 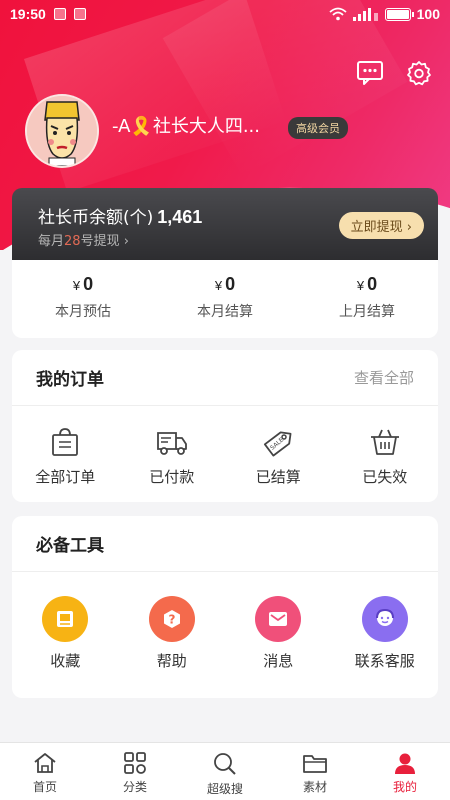 What do you see at coordinates (96, 218) in the screenshot?
I see `coin-balance-label: 社长币余额(个)` at bounding box center [96, 218].